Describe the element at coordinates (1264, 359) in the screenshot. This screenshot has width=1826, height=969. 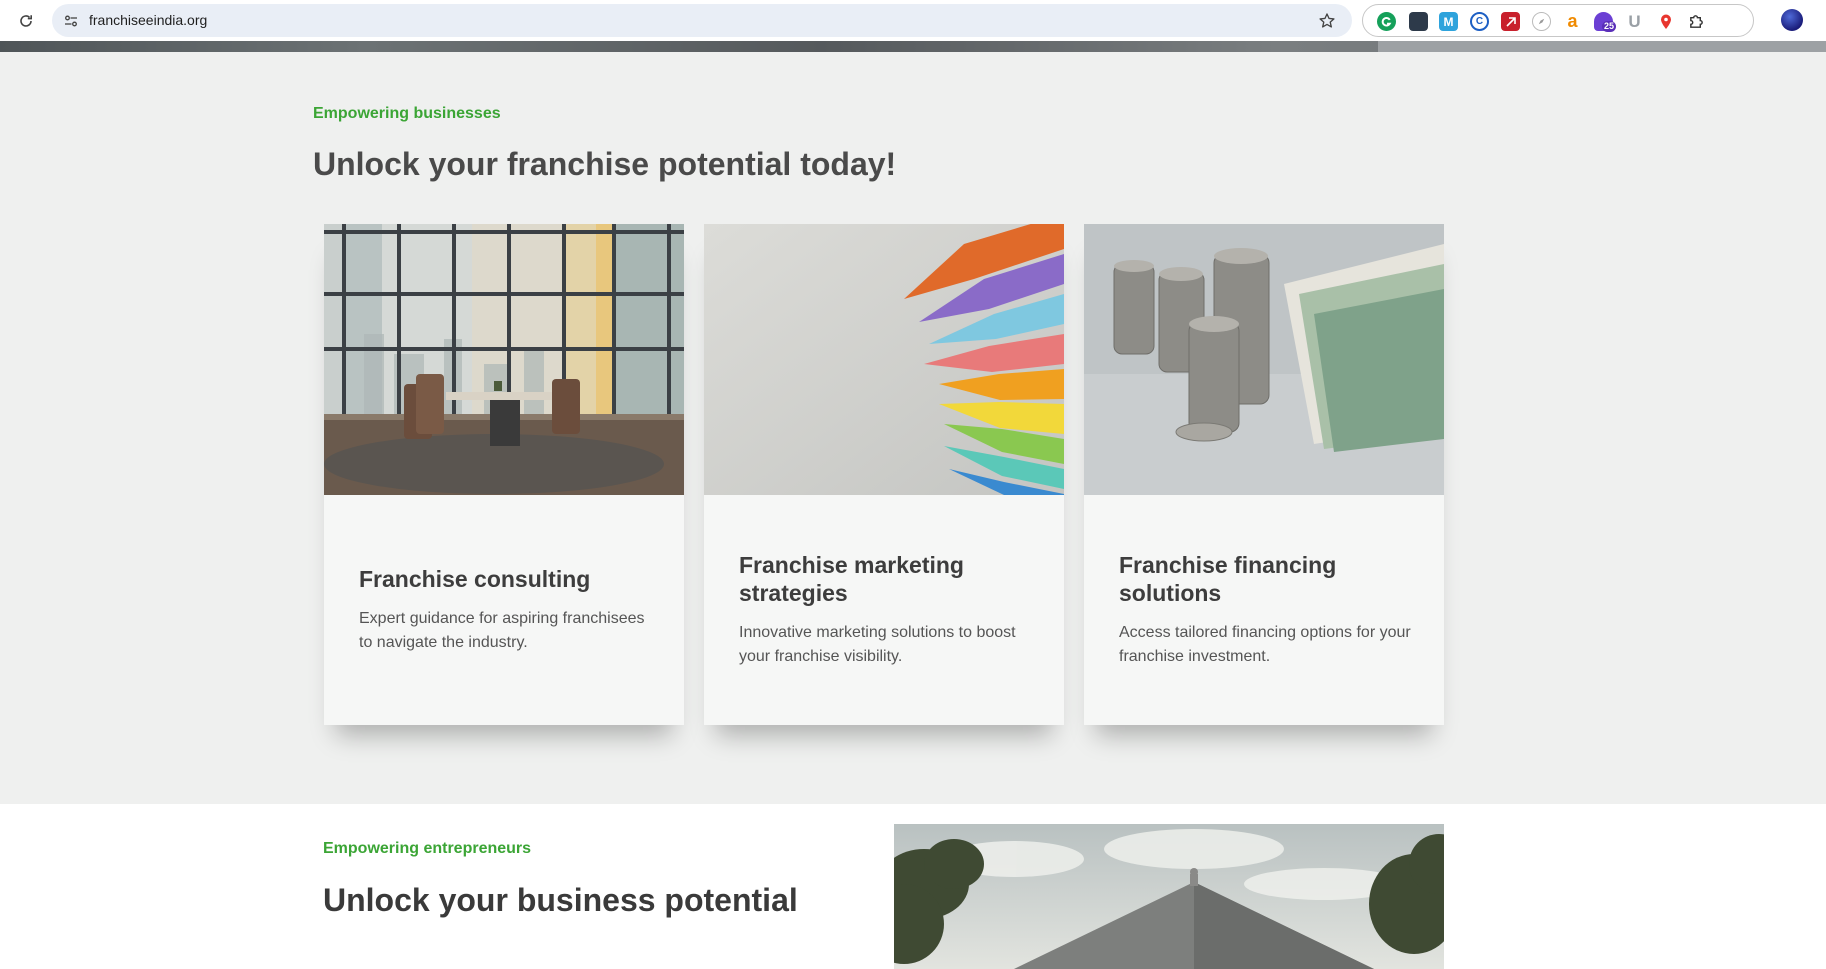
I see `coins-and-cash-image` at that location.